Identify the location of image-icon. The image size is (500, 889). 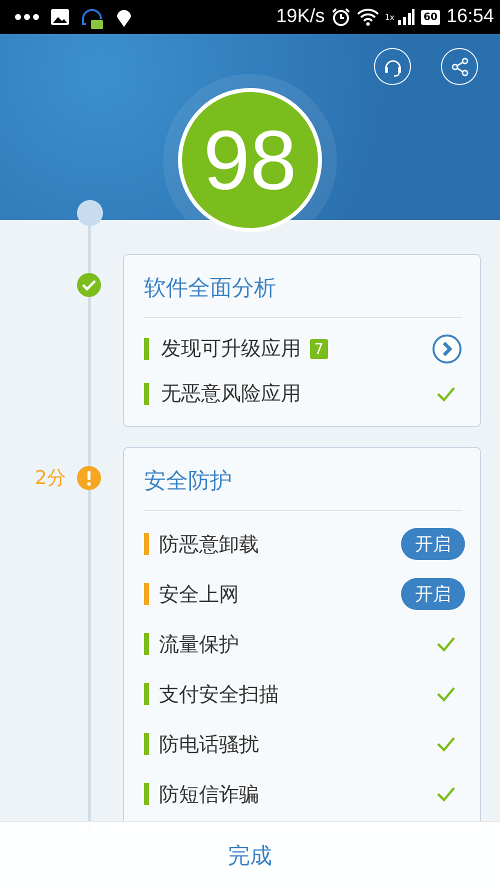
(60, 17).